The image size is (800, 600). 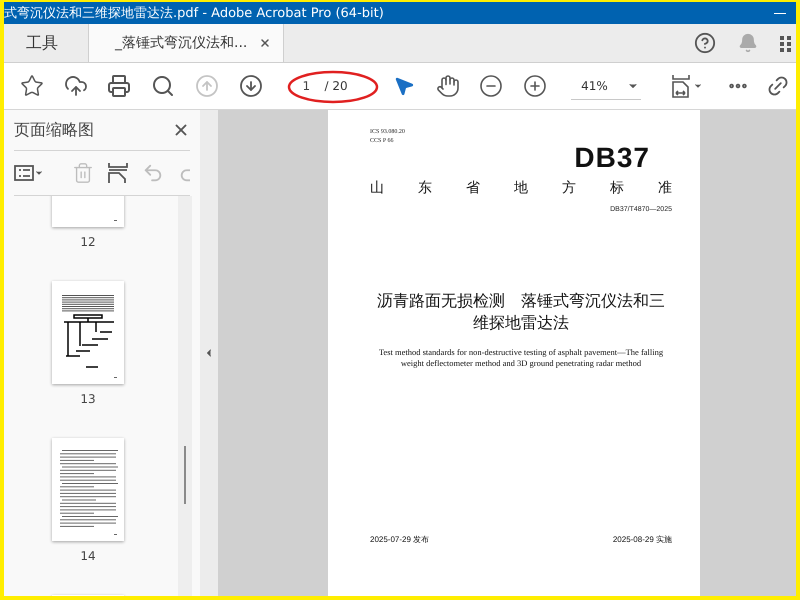 I want to click on options-menu-button, so click(x=29, y=173).